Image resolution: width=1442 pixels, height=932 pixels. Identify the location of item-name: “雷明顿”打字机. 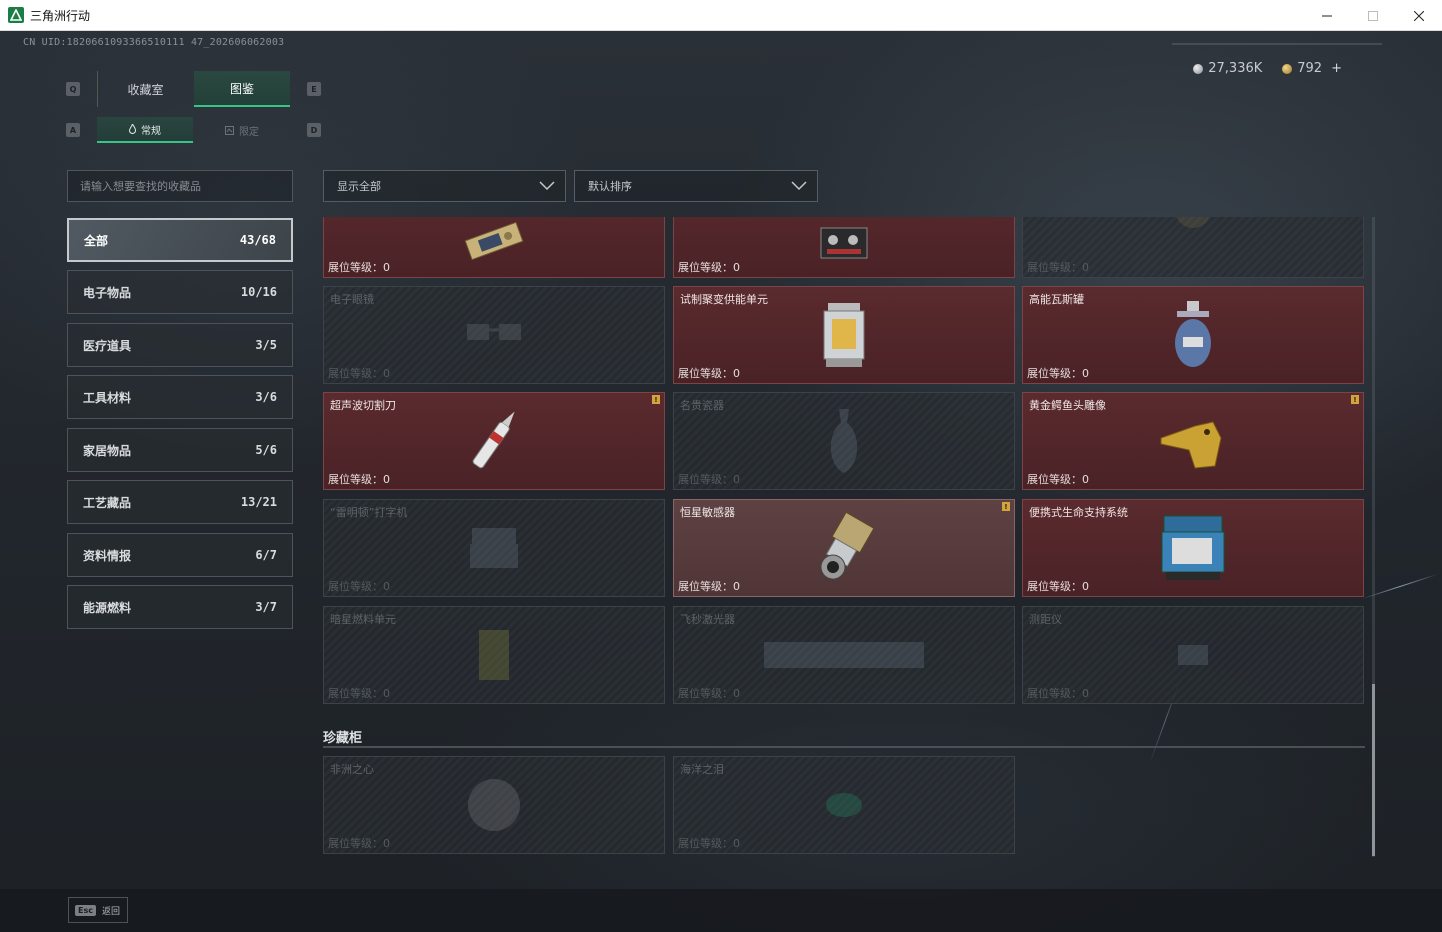
(369, 512).